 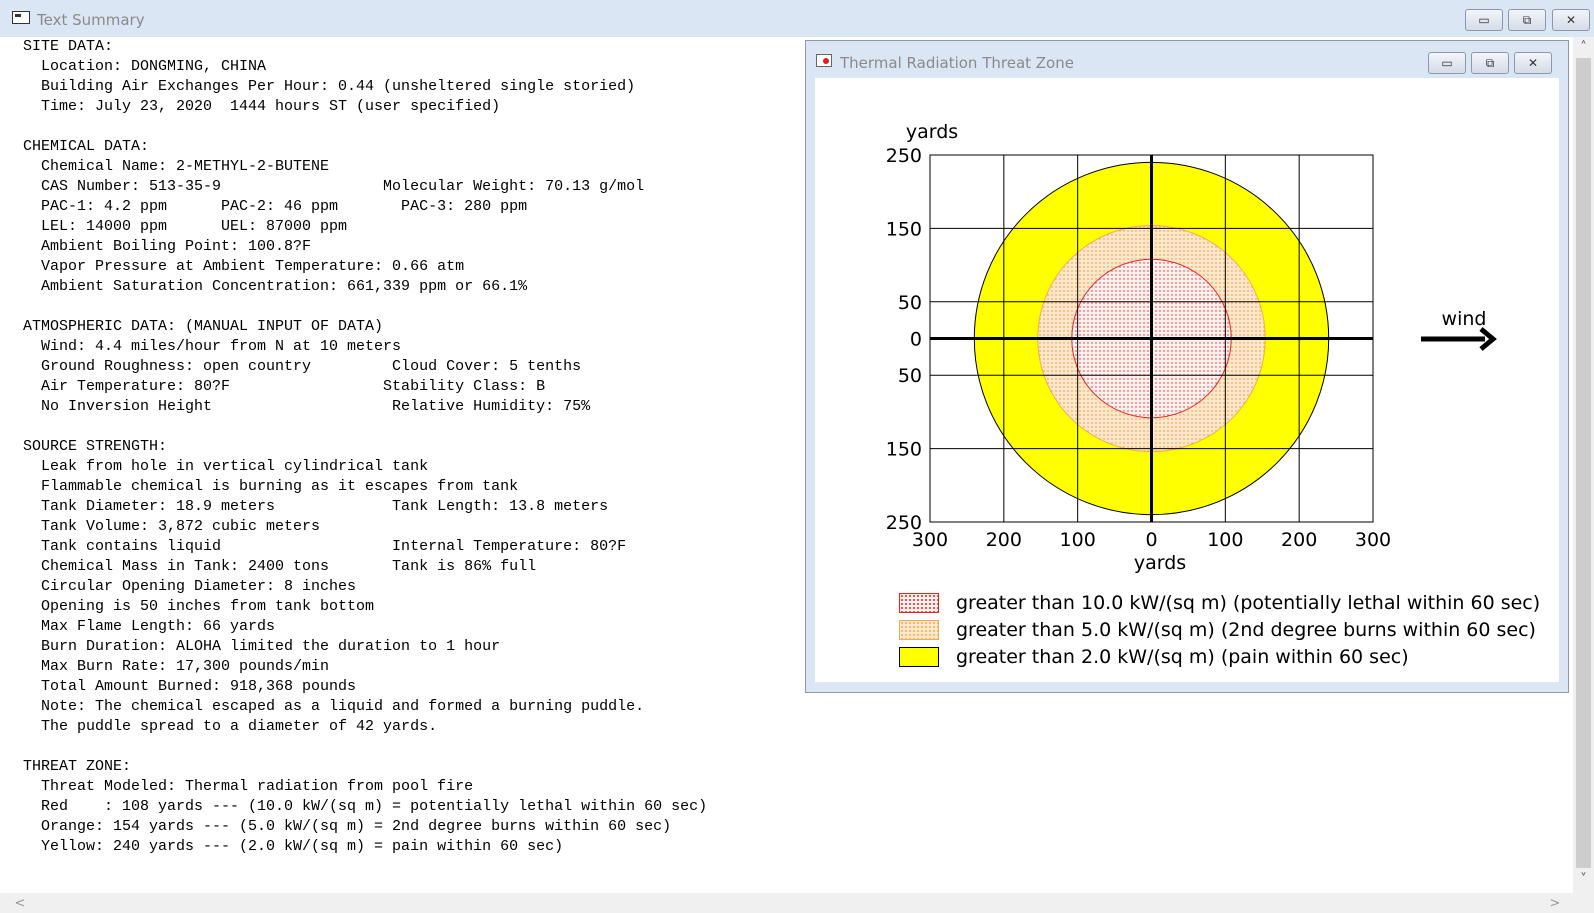 What do you see at coordinates (824, 60) in the screenshot?
I see `threat-zone-app-icon` at bounding box center [824, 60].